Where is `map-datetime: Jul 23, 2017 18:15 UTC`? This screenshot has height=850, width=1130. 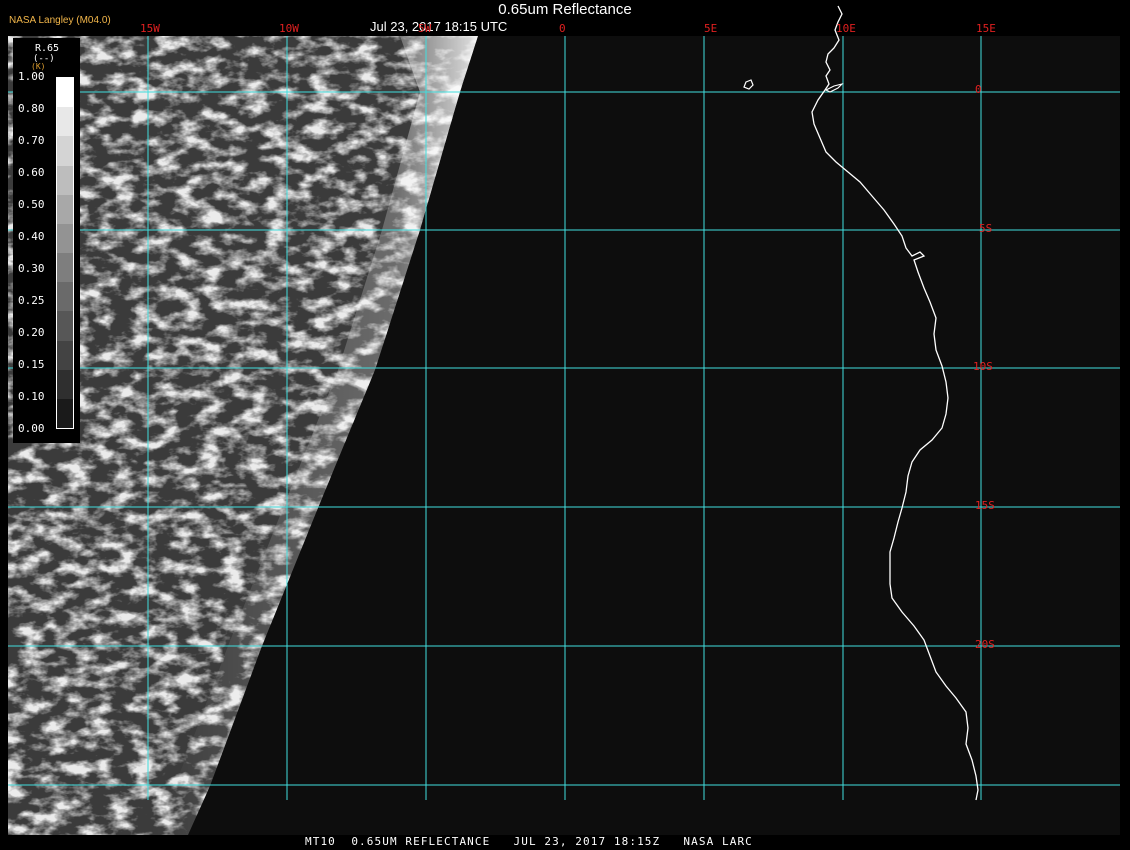
map-datetime: Jul 23, 2017 18:15 UTC is located at coordinates (439, 26).